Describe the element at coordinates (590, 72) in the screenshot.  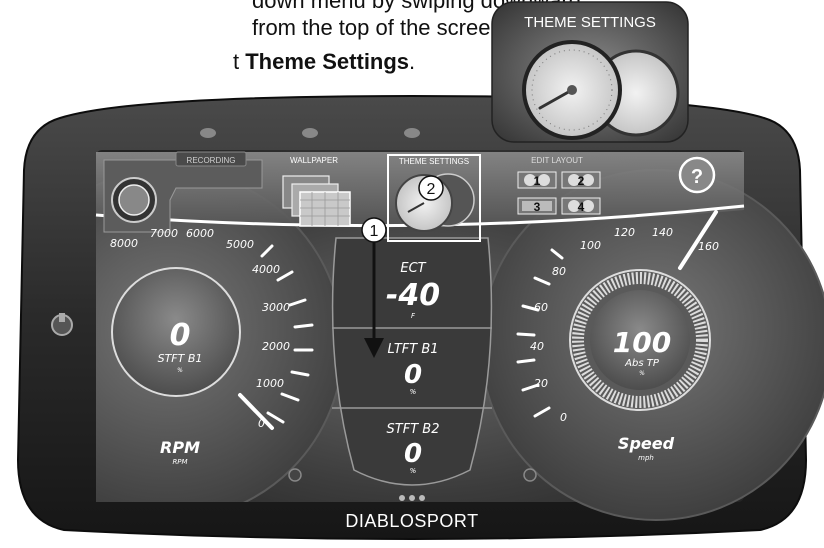
I see `theme-settings-callout: THEME SETTINGS` at that location.